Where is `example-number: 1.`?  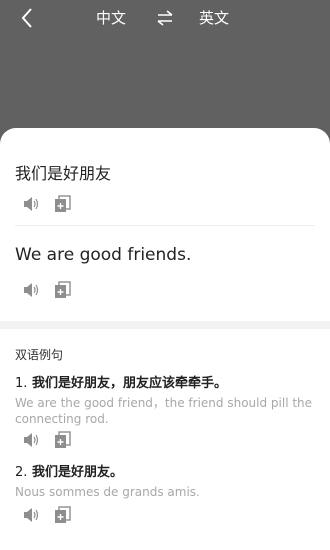 example-number: 1. is located at coordinates (21, 383).